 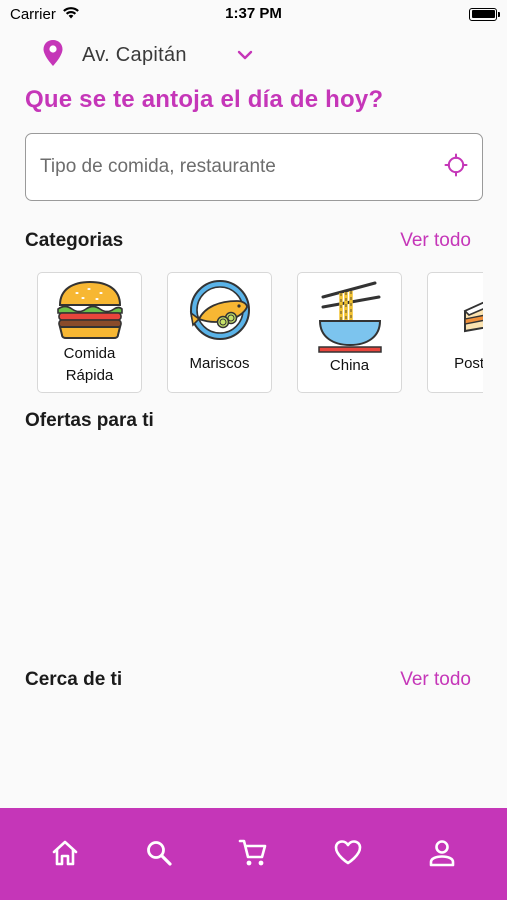 What do you see at coordinates (464, 310) in the screenshot?
I see `cake-icon` at bounding box center [464, 310].